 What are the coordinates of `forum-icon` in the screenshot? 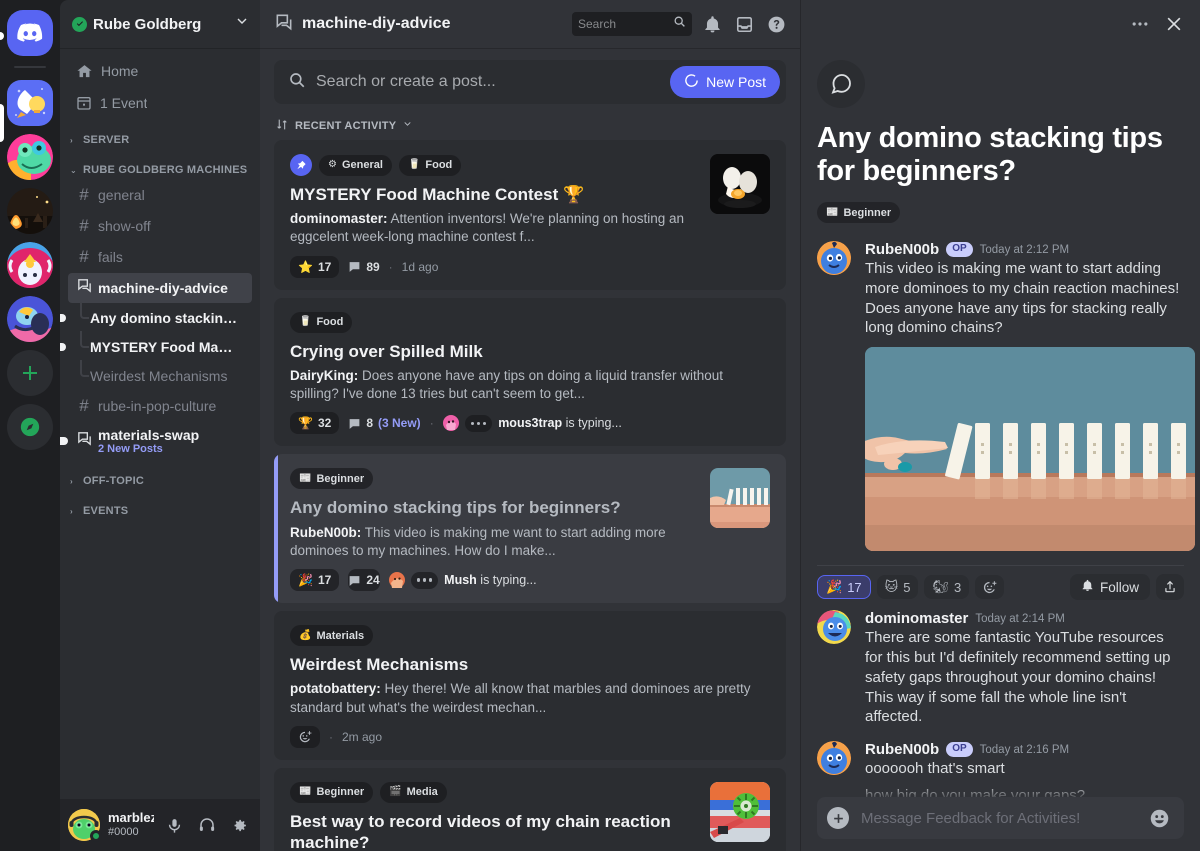 It's located at (284, 24).